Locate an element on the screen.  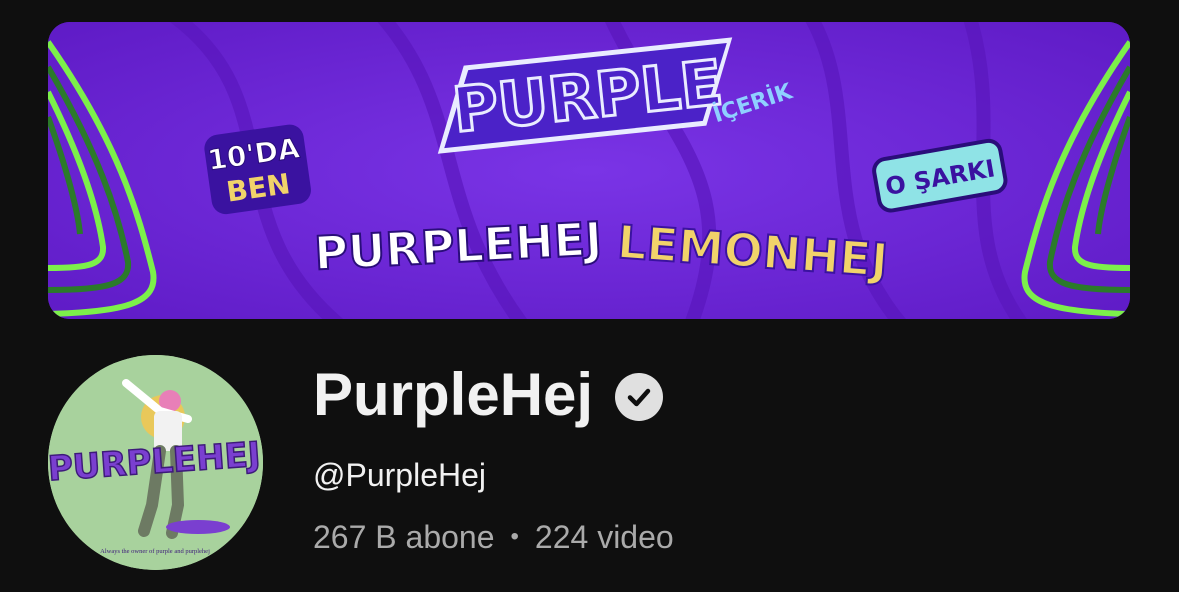
10da-ben-logo: 10'DA BEN is located at coordinates (257, 169).